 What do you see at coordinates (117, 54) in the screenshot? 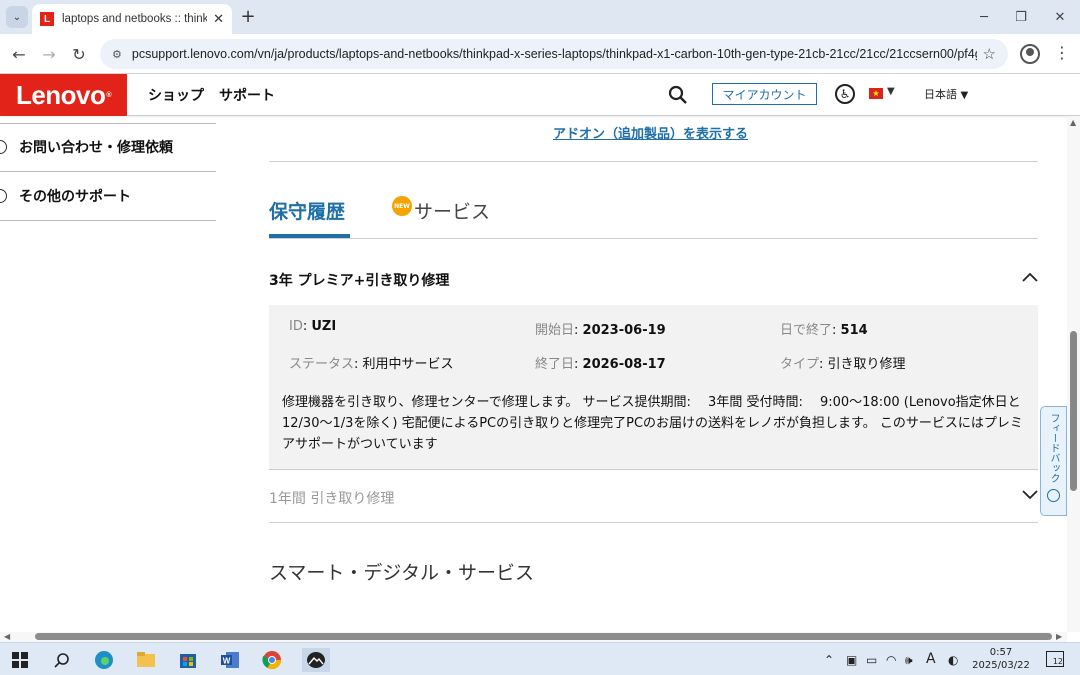
I see `site-info-icon: ⚙` at bounding box center [117, 54].